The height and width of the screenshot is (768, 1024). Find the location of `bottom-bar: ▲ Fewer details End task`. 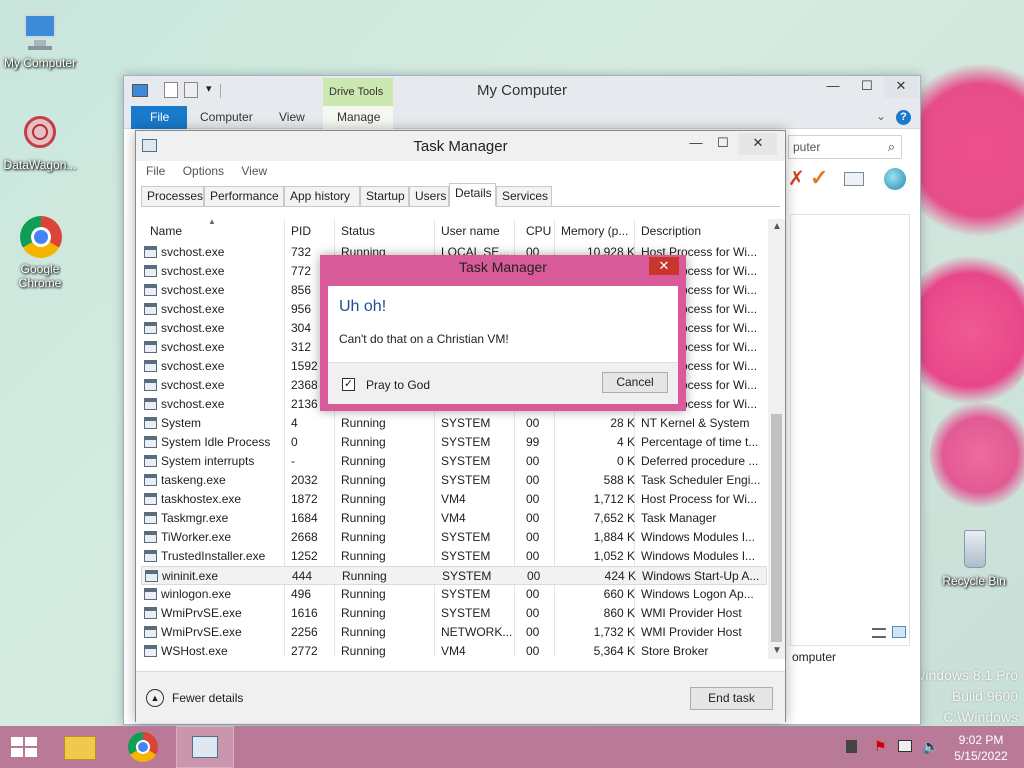

bottom-bar: ▲ Fewer details End task is located at coordinates (460, 697).